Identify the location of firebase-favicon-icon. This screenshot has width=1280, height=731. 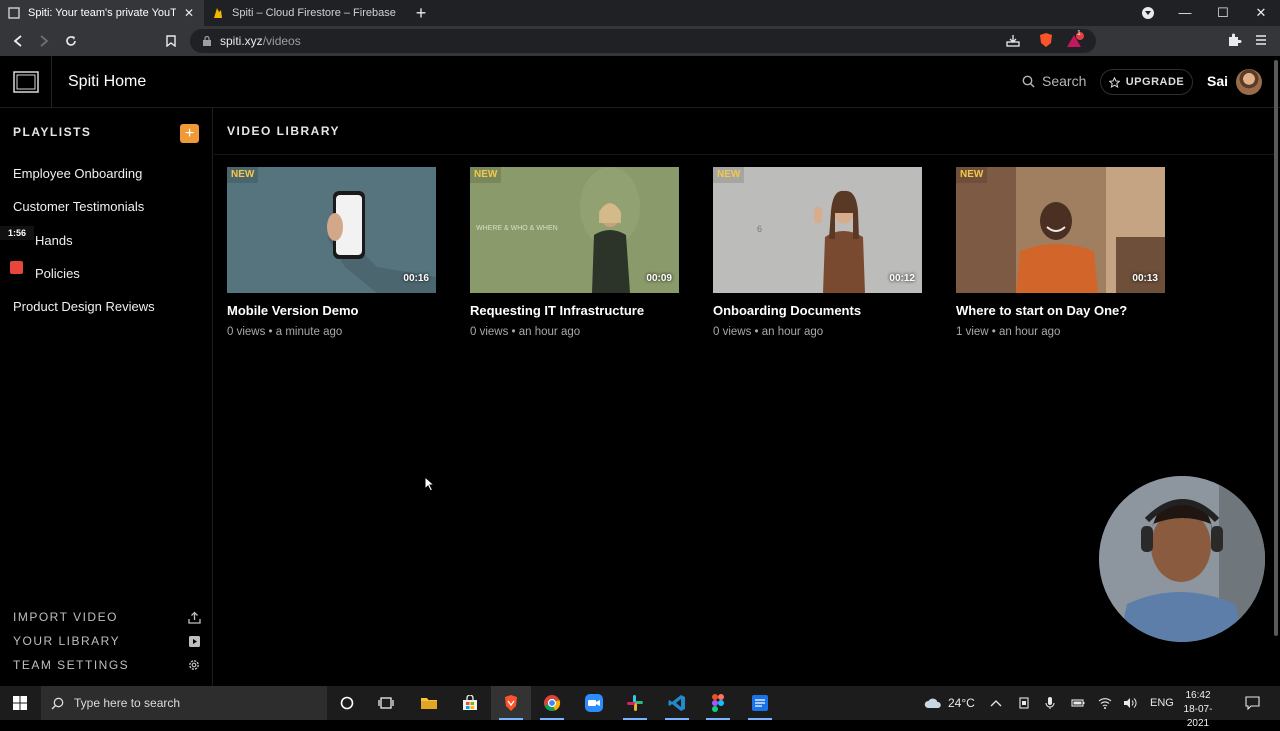
(218, 13).